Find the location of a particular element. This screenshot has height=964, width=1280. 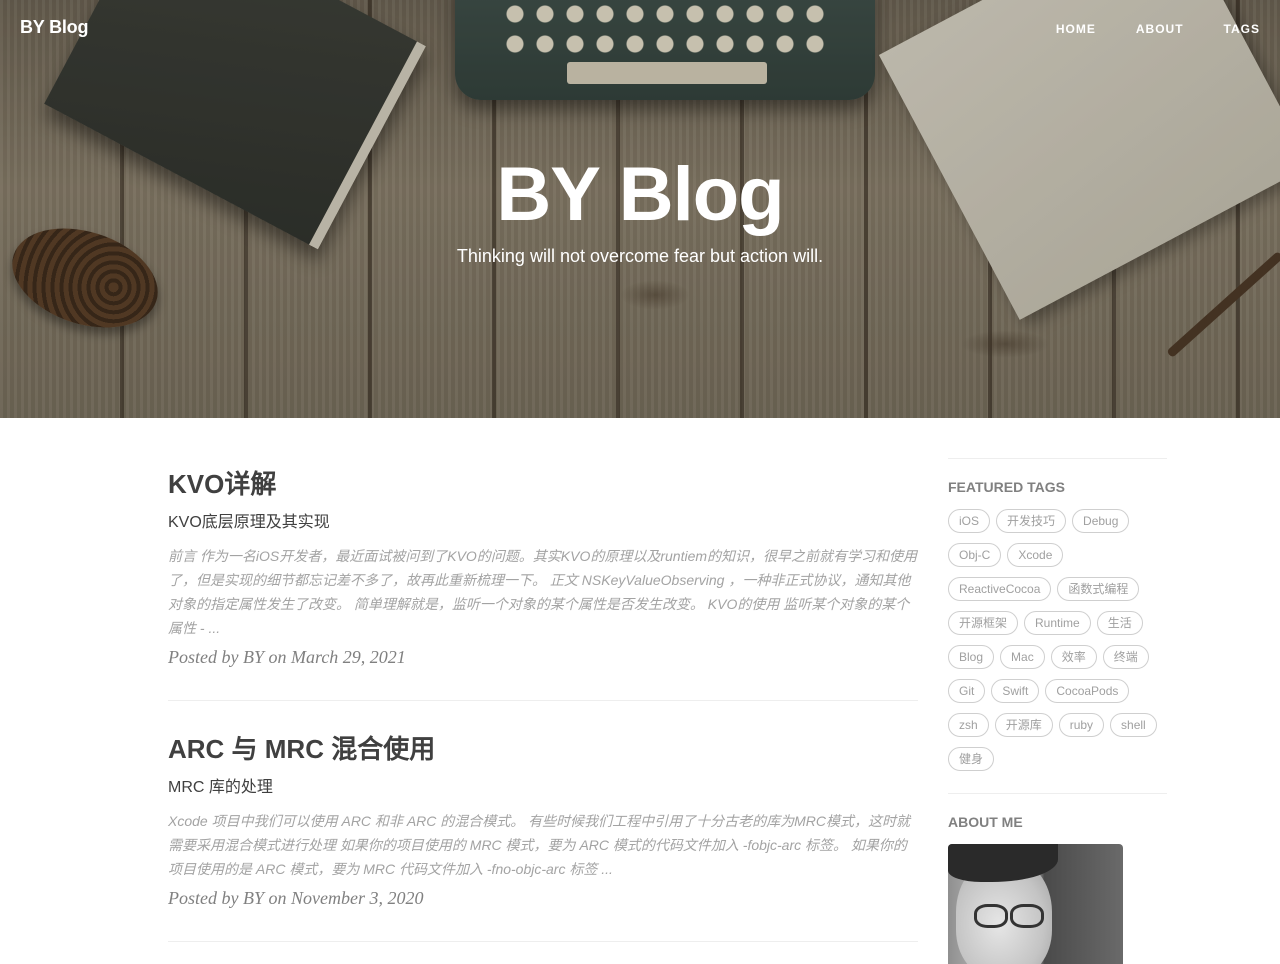

nav-about-link: ABOUT is located at coordinates (1160, 29).